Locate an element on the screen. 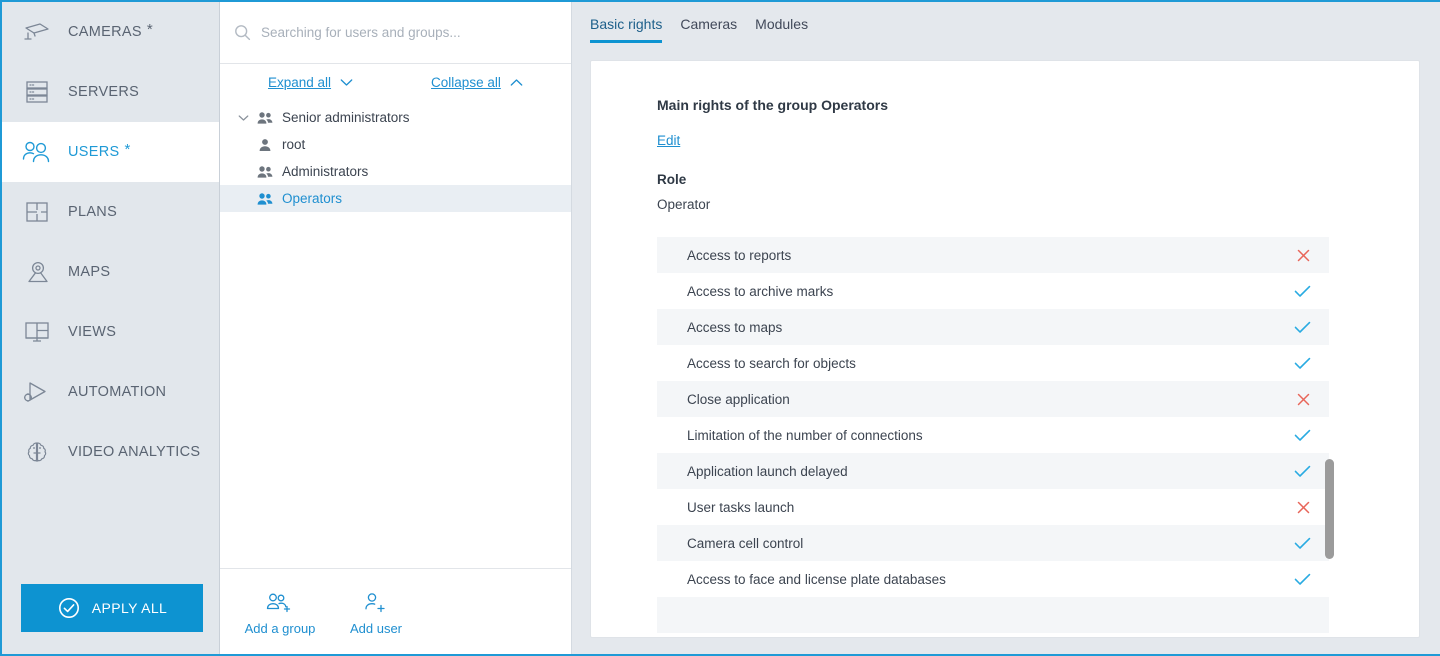 Image resolution: width=1440 pixels, height=656 pixels. role-value: Operator is located at coordinates (684, 204).